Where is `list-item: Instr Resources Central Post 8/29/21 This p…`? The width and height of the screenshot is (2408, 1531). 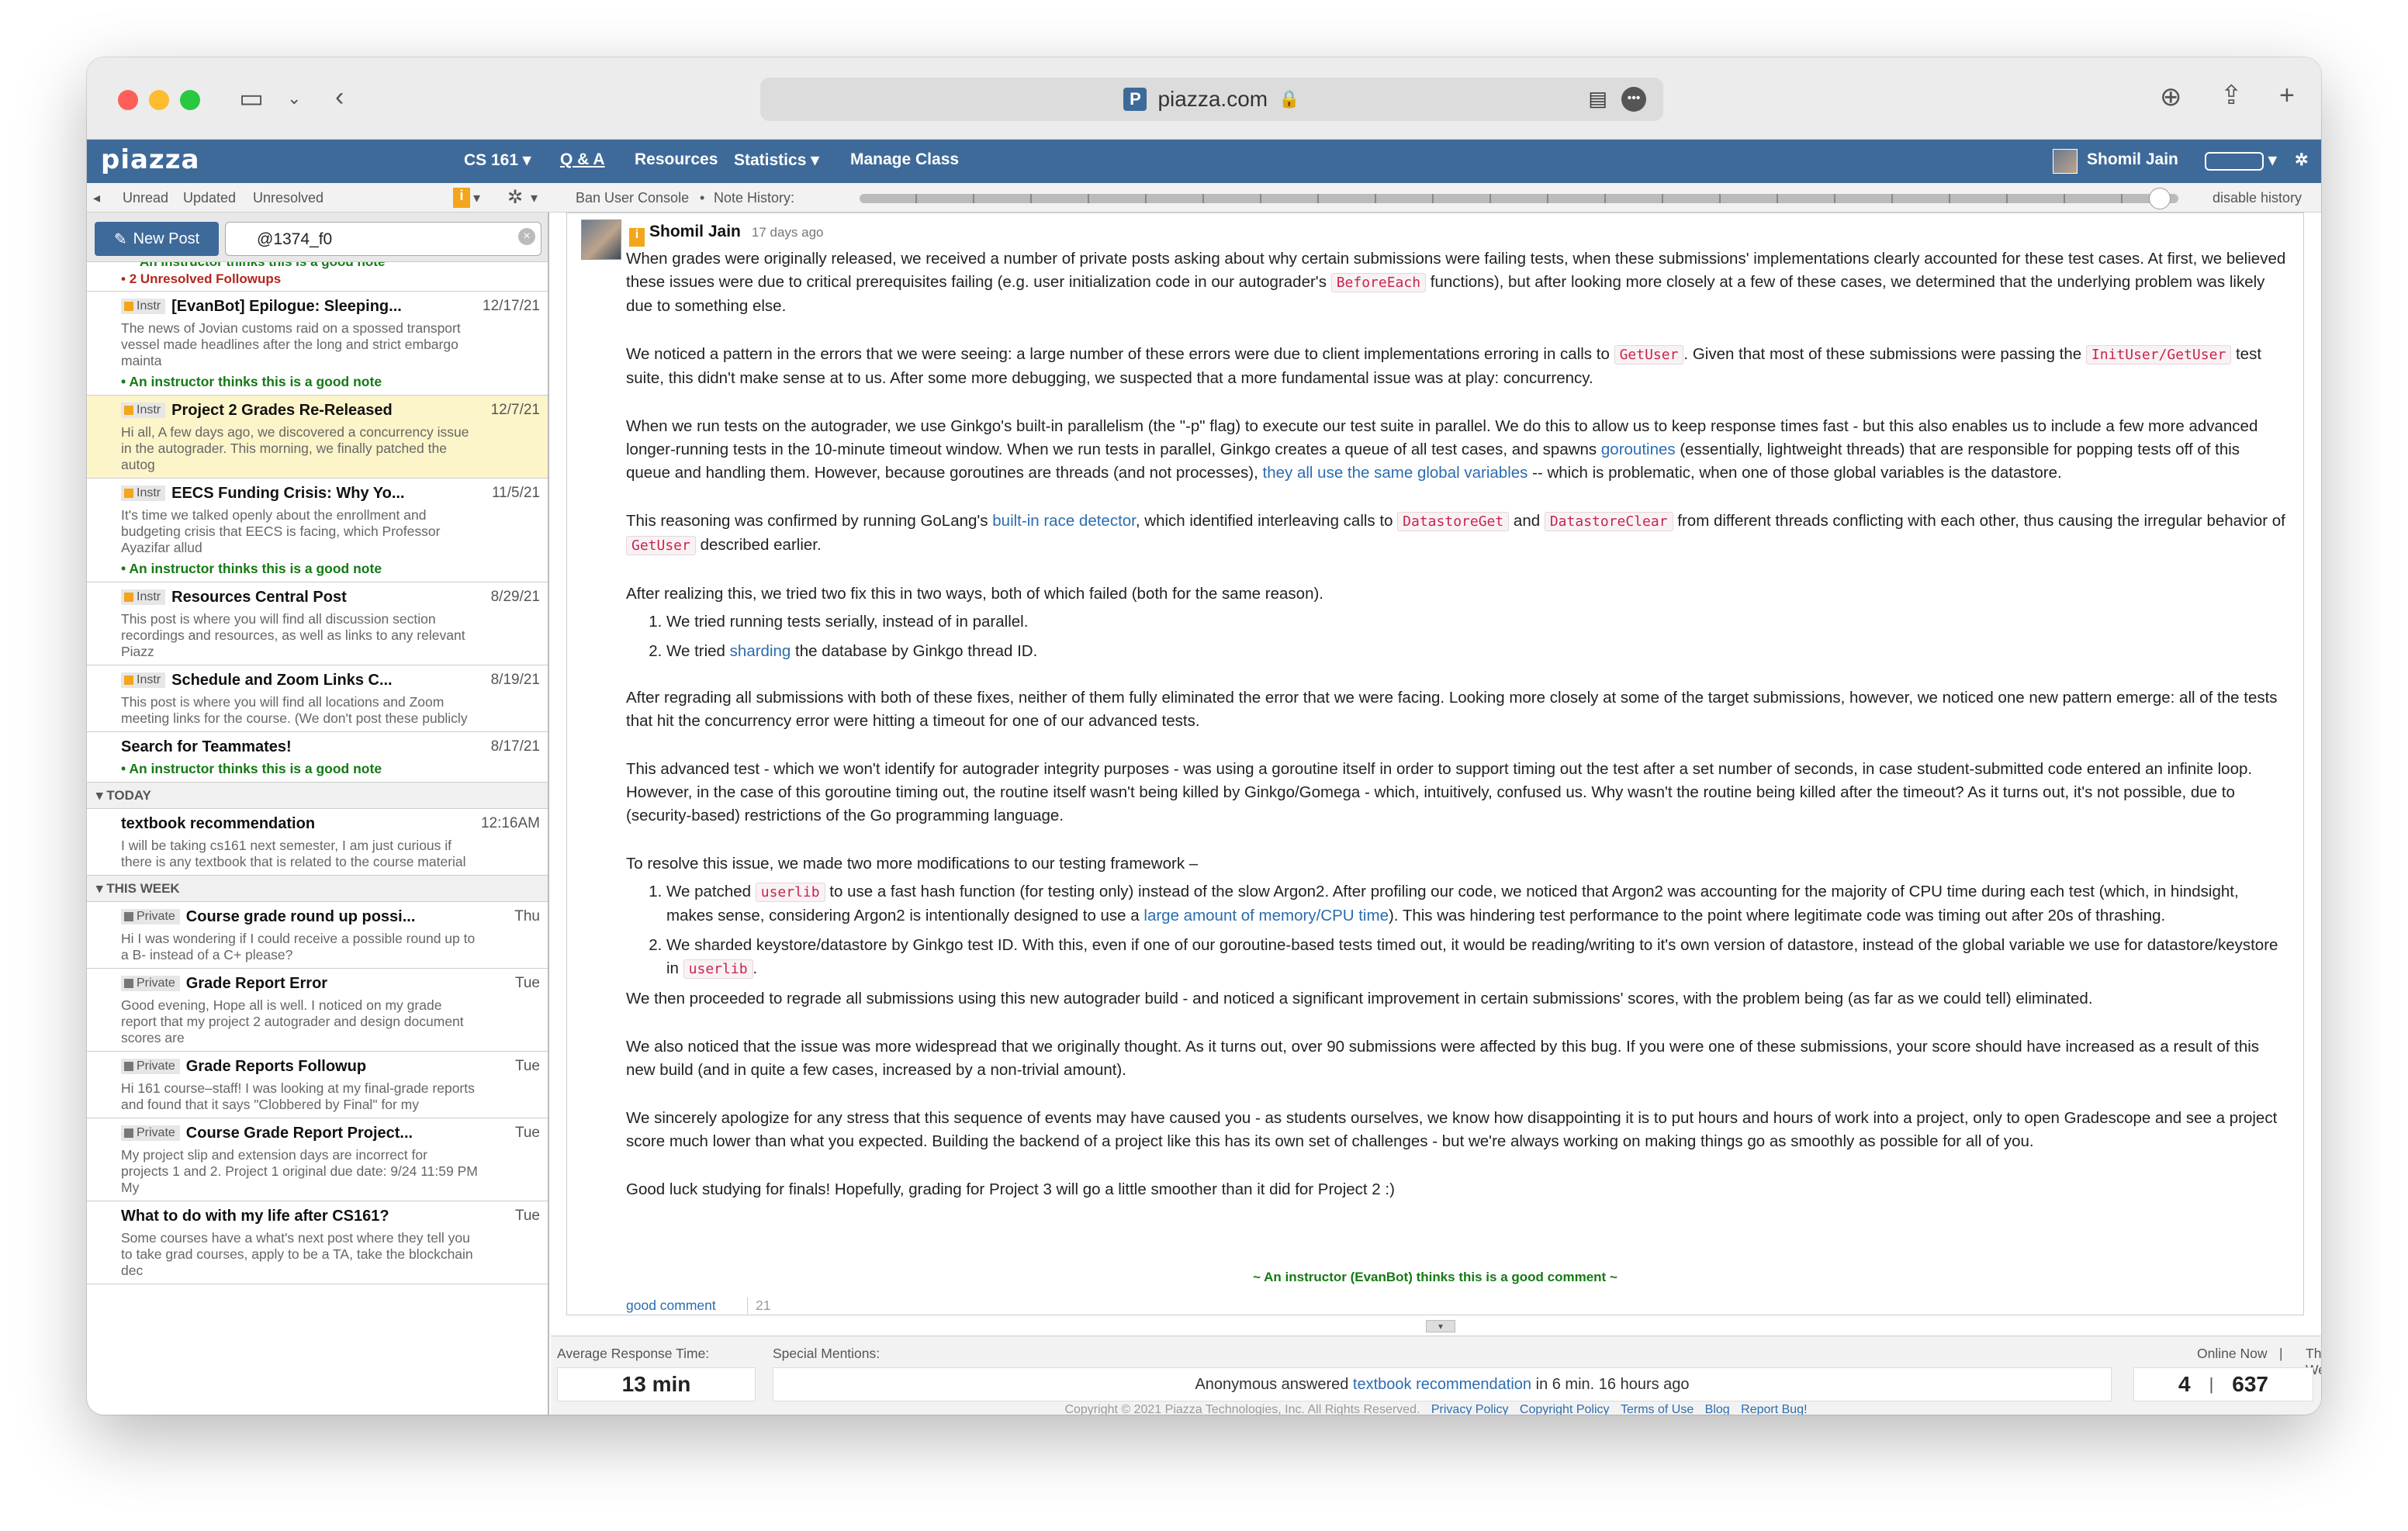 list-item: Instr Resources Central Post 8/29/21 This p… is located at coordinates (317, 623).